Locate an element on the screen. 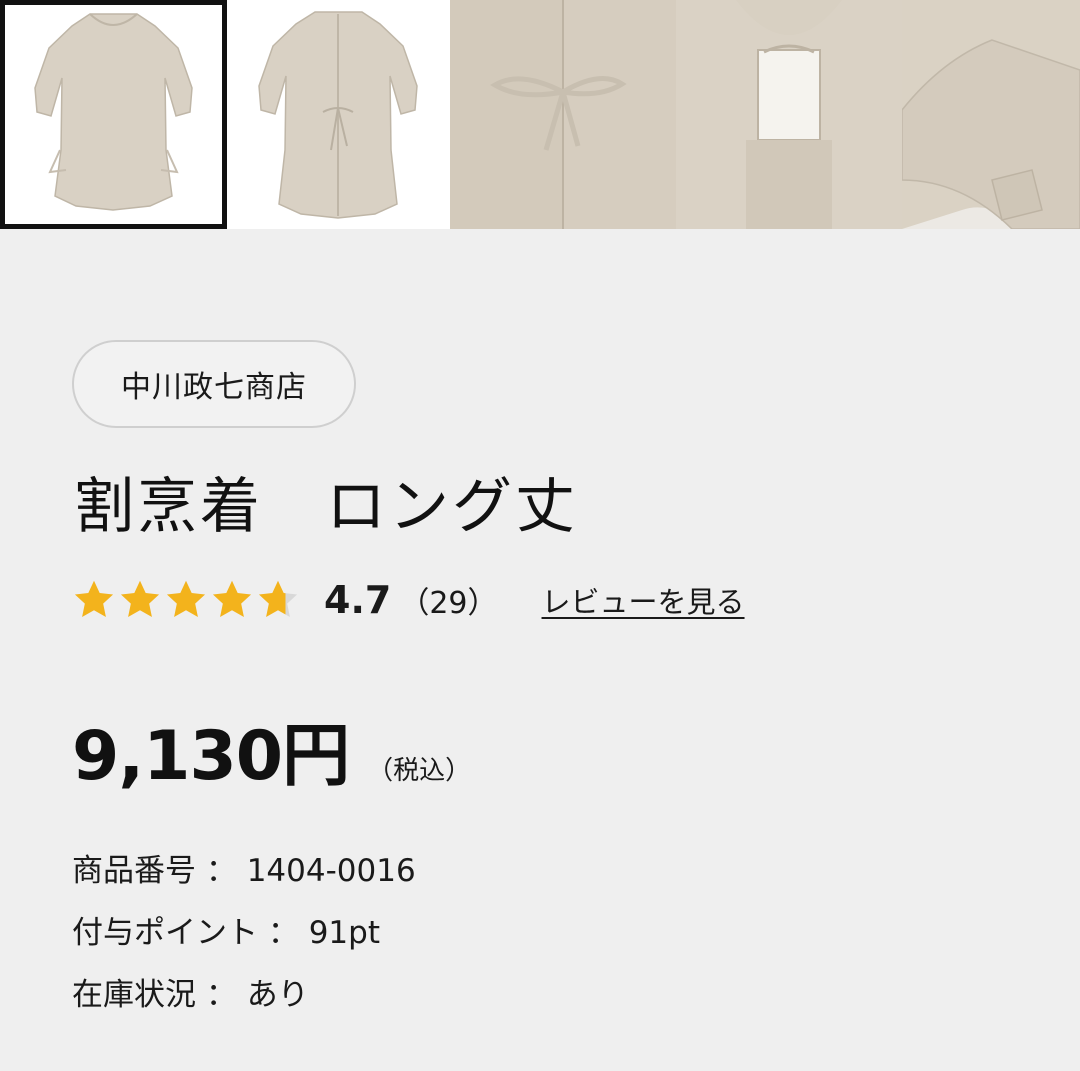 Image resolution: width=1080 pixels, height=1071 pixels. rating-value: 4.7 is located at coordinates (358, 600).